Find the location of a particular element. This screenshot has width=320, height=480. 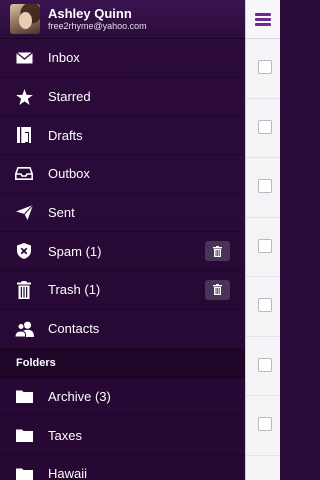

account-header: Ashley Quinn free2rhyme@yahoo.com is located at coordinates (122, 19).